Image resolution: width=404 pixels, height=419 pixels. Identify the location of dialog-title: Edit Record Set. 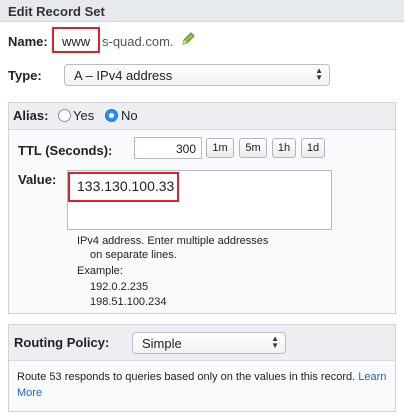
(56, 11).